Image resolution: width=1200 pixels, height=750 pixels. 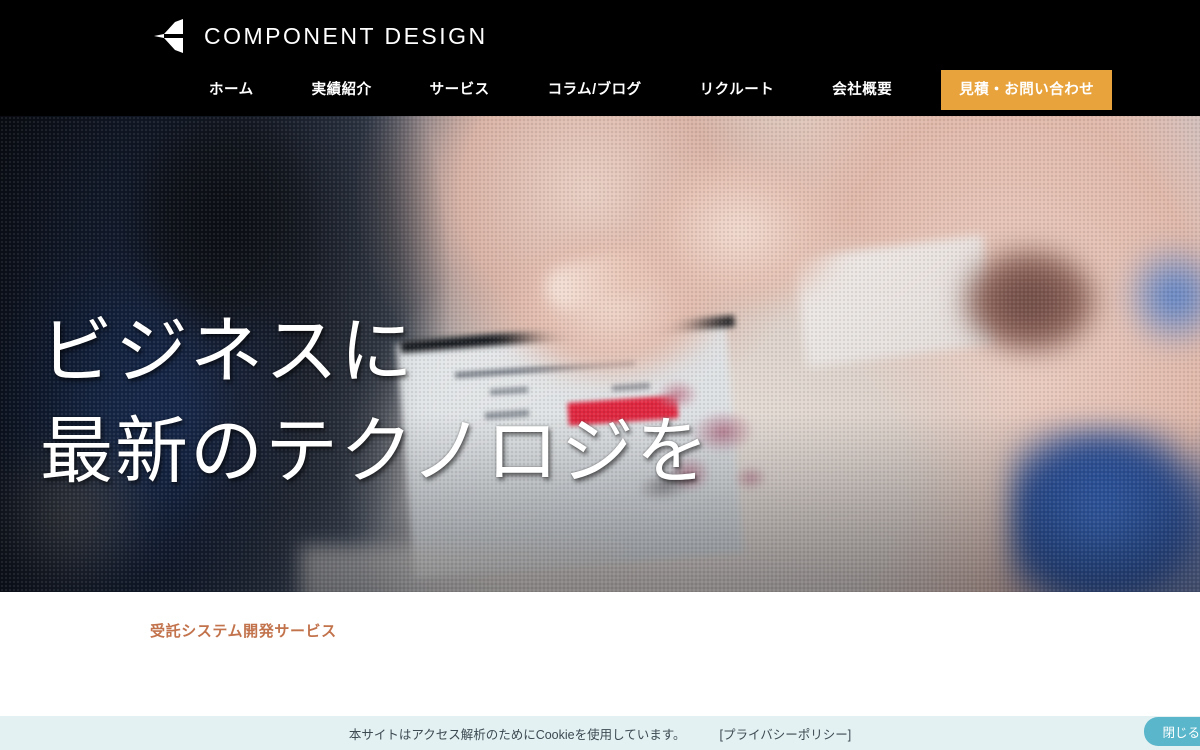 What do you see at coordinates (517, 734) in the screenshot?
I see `cookie-message: 本サイトはアクセス解析のためにCookieを使用しています。` at bounding box center [517, 734].